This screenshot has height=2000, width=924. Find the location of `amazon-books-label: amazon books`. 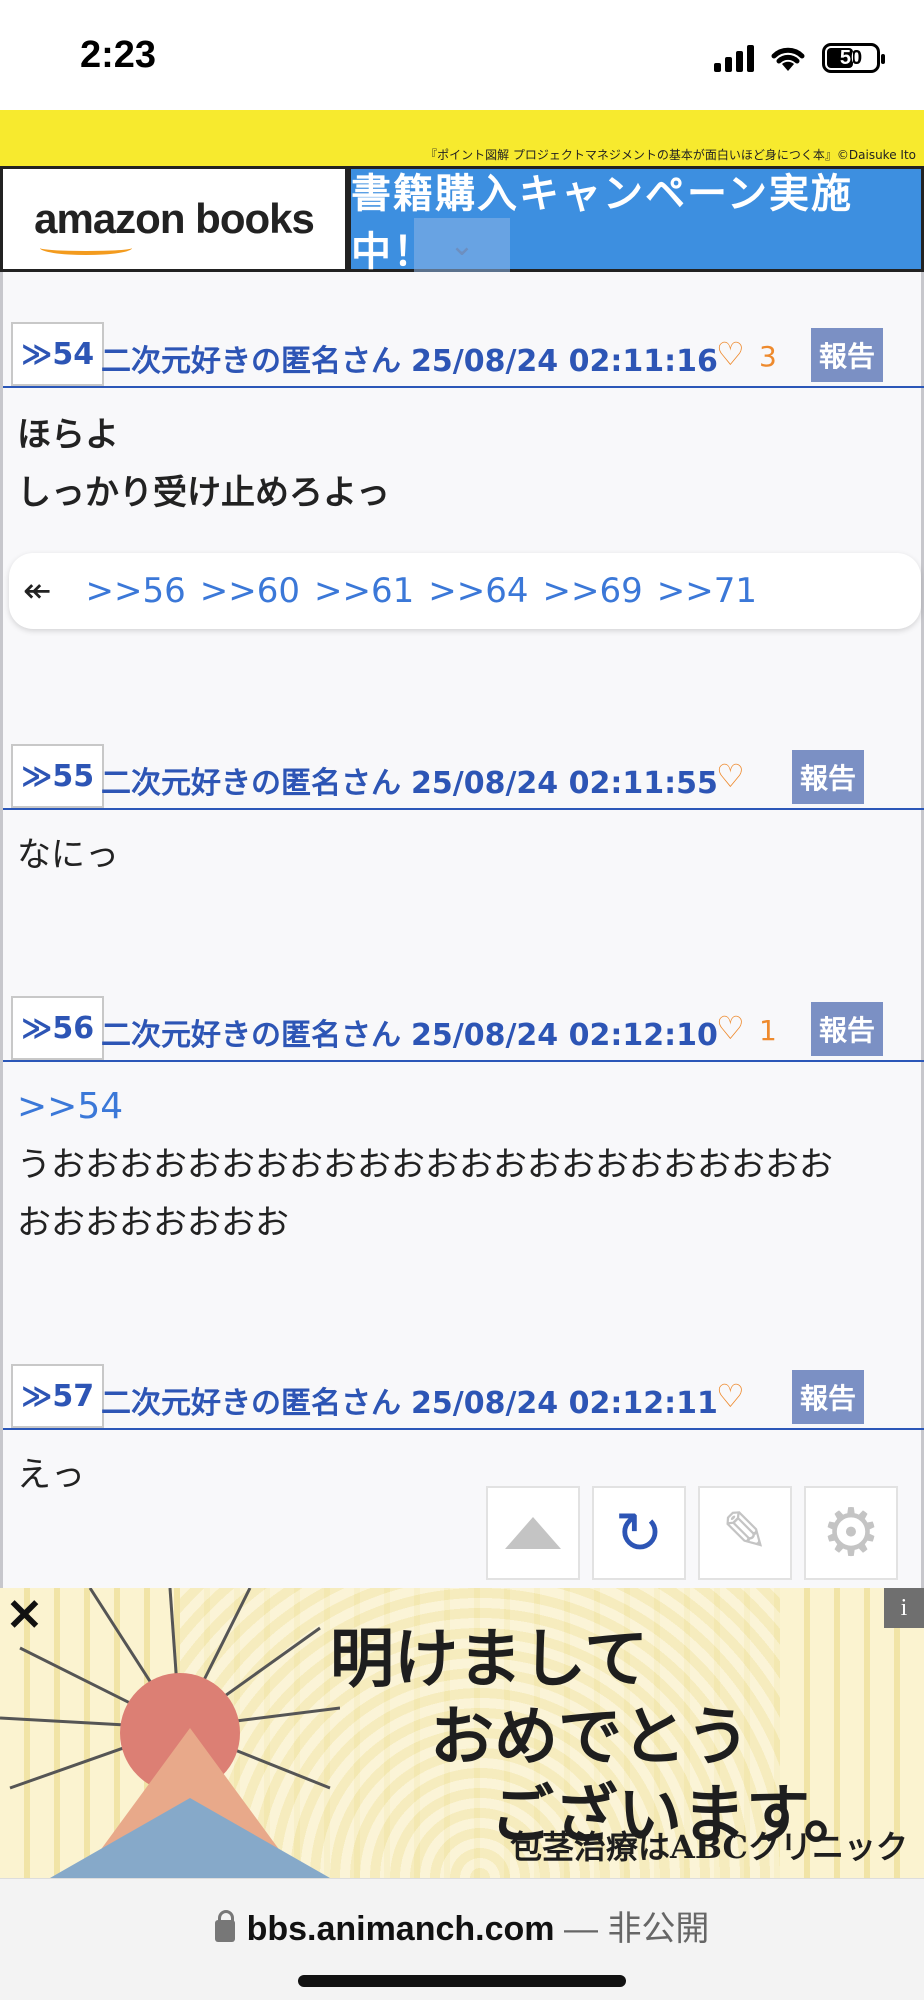

amazon-books-label: amazon books is located at coordinates (174, 218).